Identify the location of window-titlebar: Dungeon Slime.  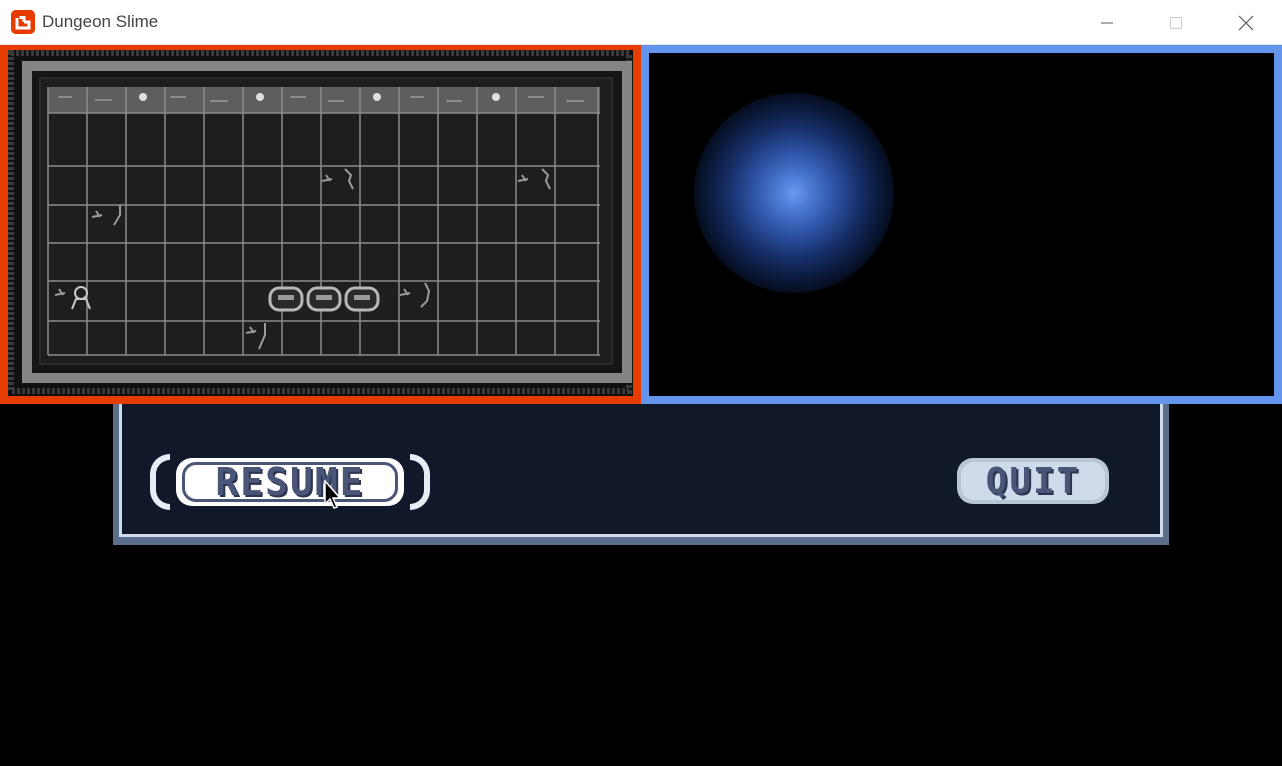
(641, 22).